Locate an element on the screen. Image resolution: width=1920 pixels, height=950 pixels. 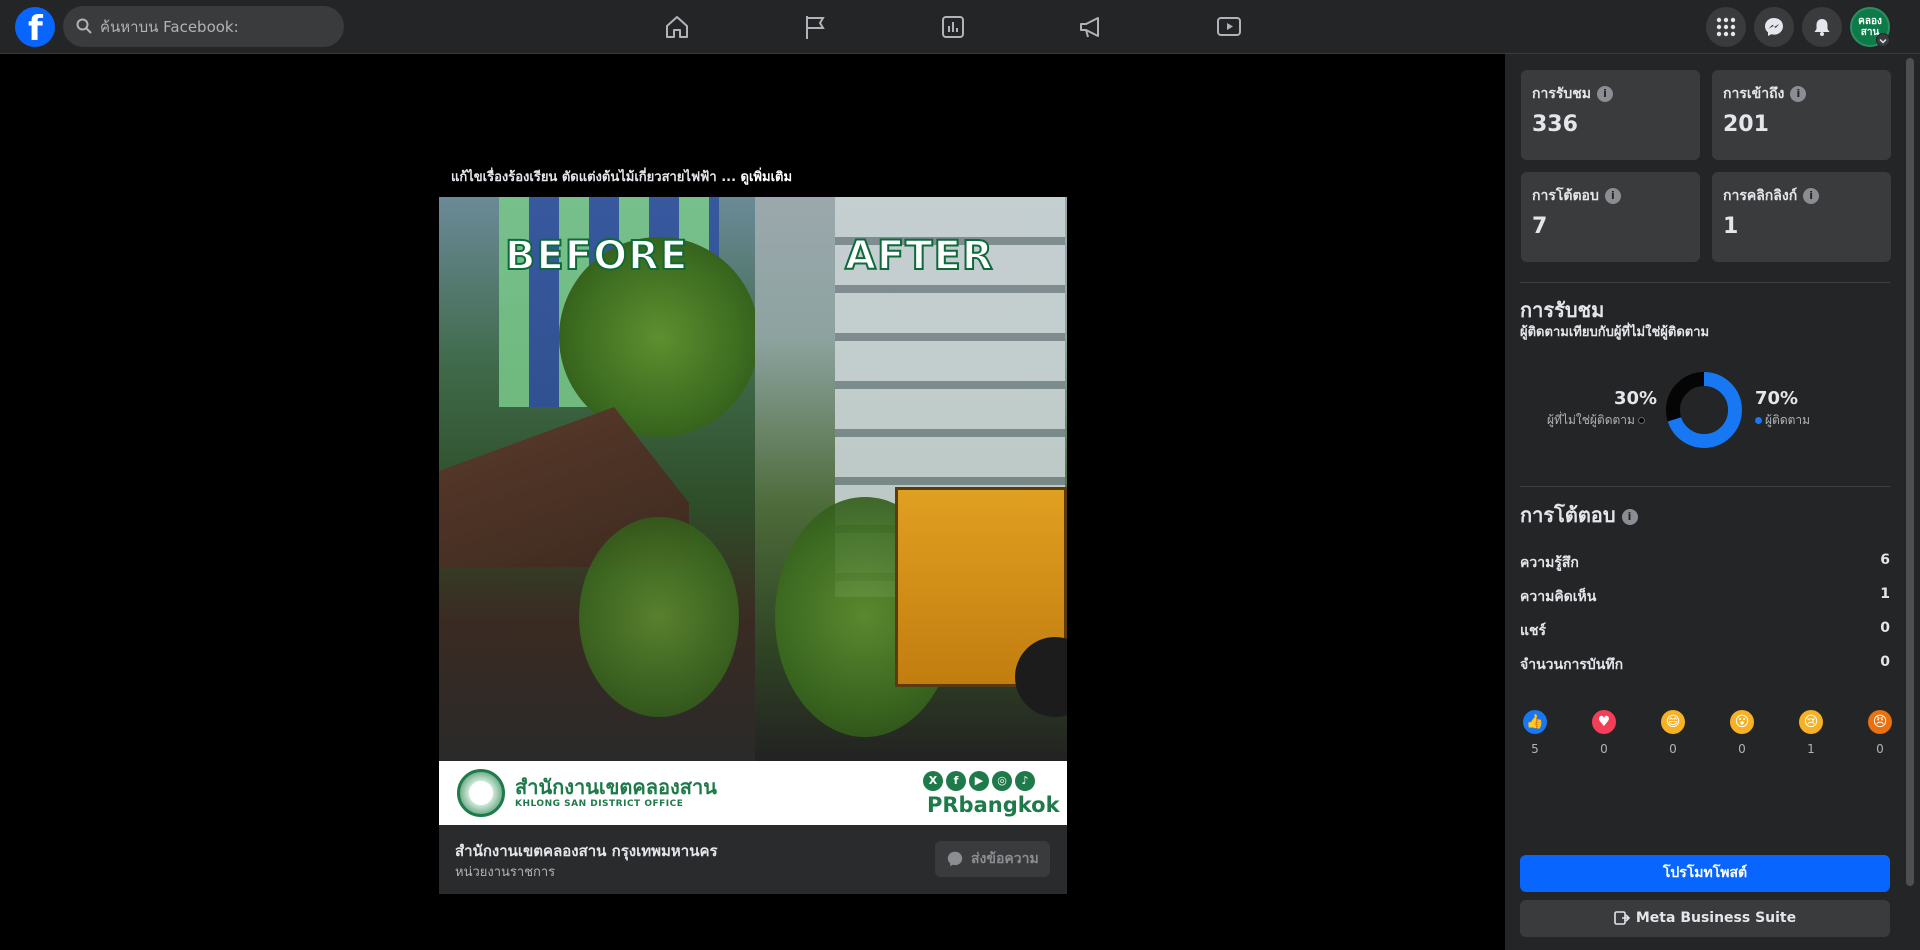
engagement-row-reactions: ความรู้สึก 6 is located at coordinates (1705, 562).